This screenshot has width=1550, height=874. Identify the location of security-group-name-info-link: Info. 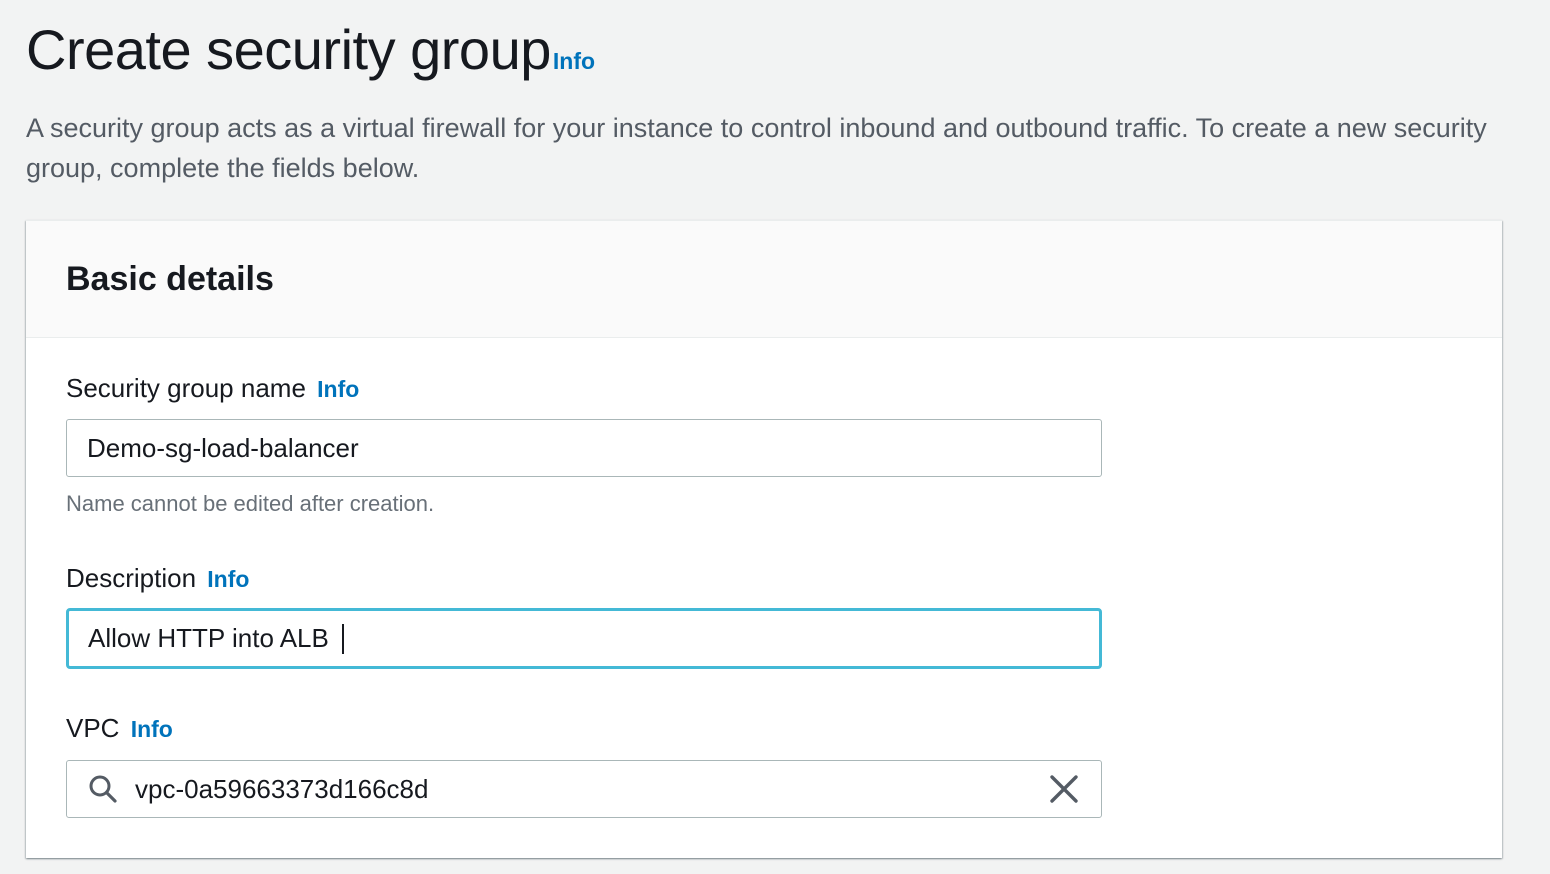
(338, 389).